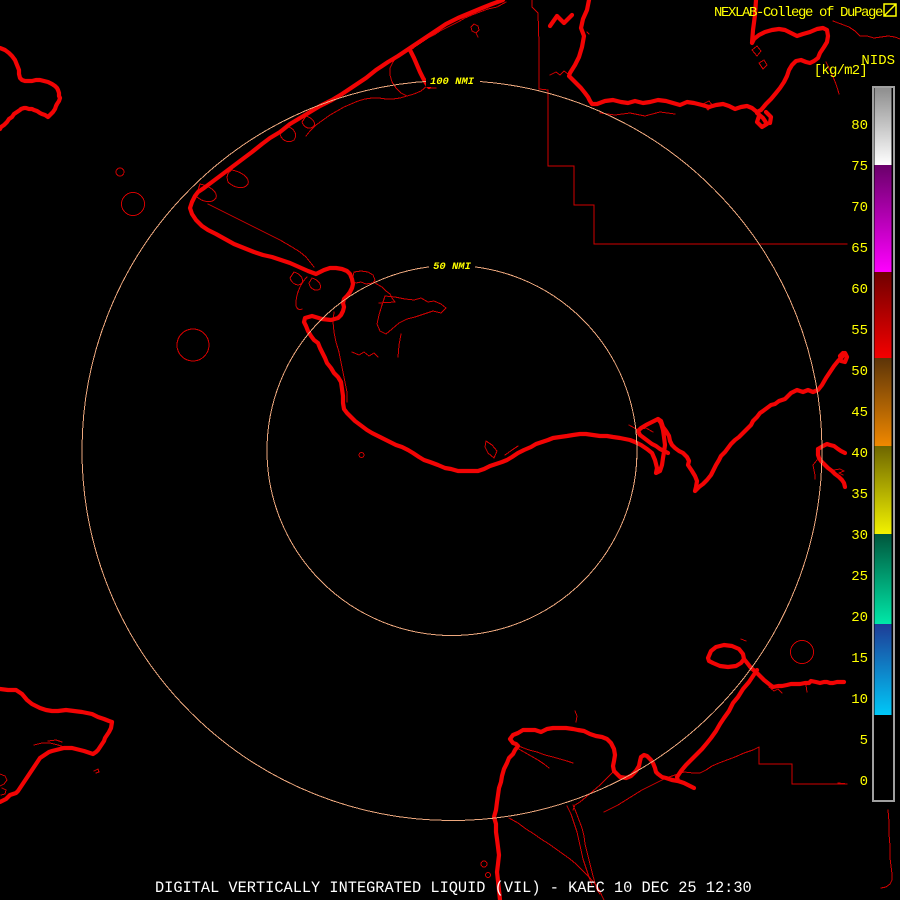 This screenshot has width=900, height=900. What do you see at coordinates (859, 249) in the screenshot?
I see `svg-text: 65` at bounding box center [859, 249].